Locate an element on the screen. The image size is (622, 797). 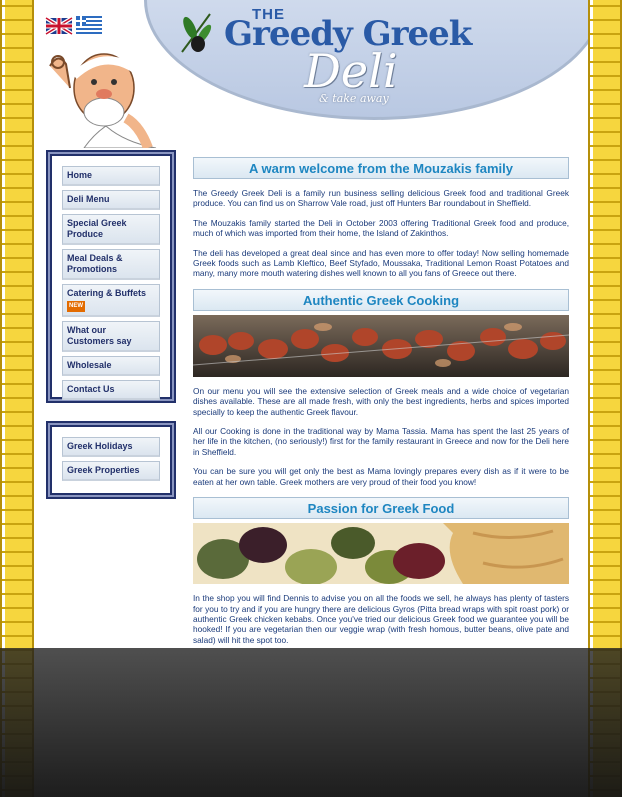
new-badge: NEW is located at coordinates (76, 306).